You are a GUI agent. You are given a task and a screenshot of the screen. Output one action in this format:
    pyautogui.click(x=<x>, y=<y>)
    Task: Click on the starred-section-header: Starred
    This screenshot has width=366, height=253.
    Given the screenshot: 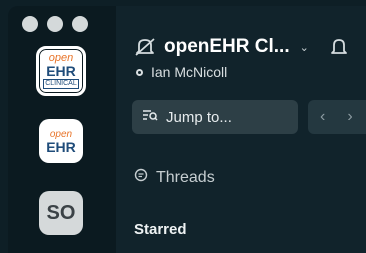 What is the action you would take?
    pyautogui.click(x=160, y=229)
    